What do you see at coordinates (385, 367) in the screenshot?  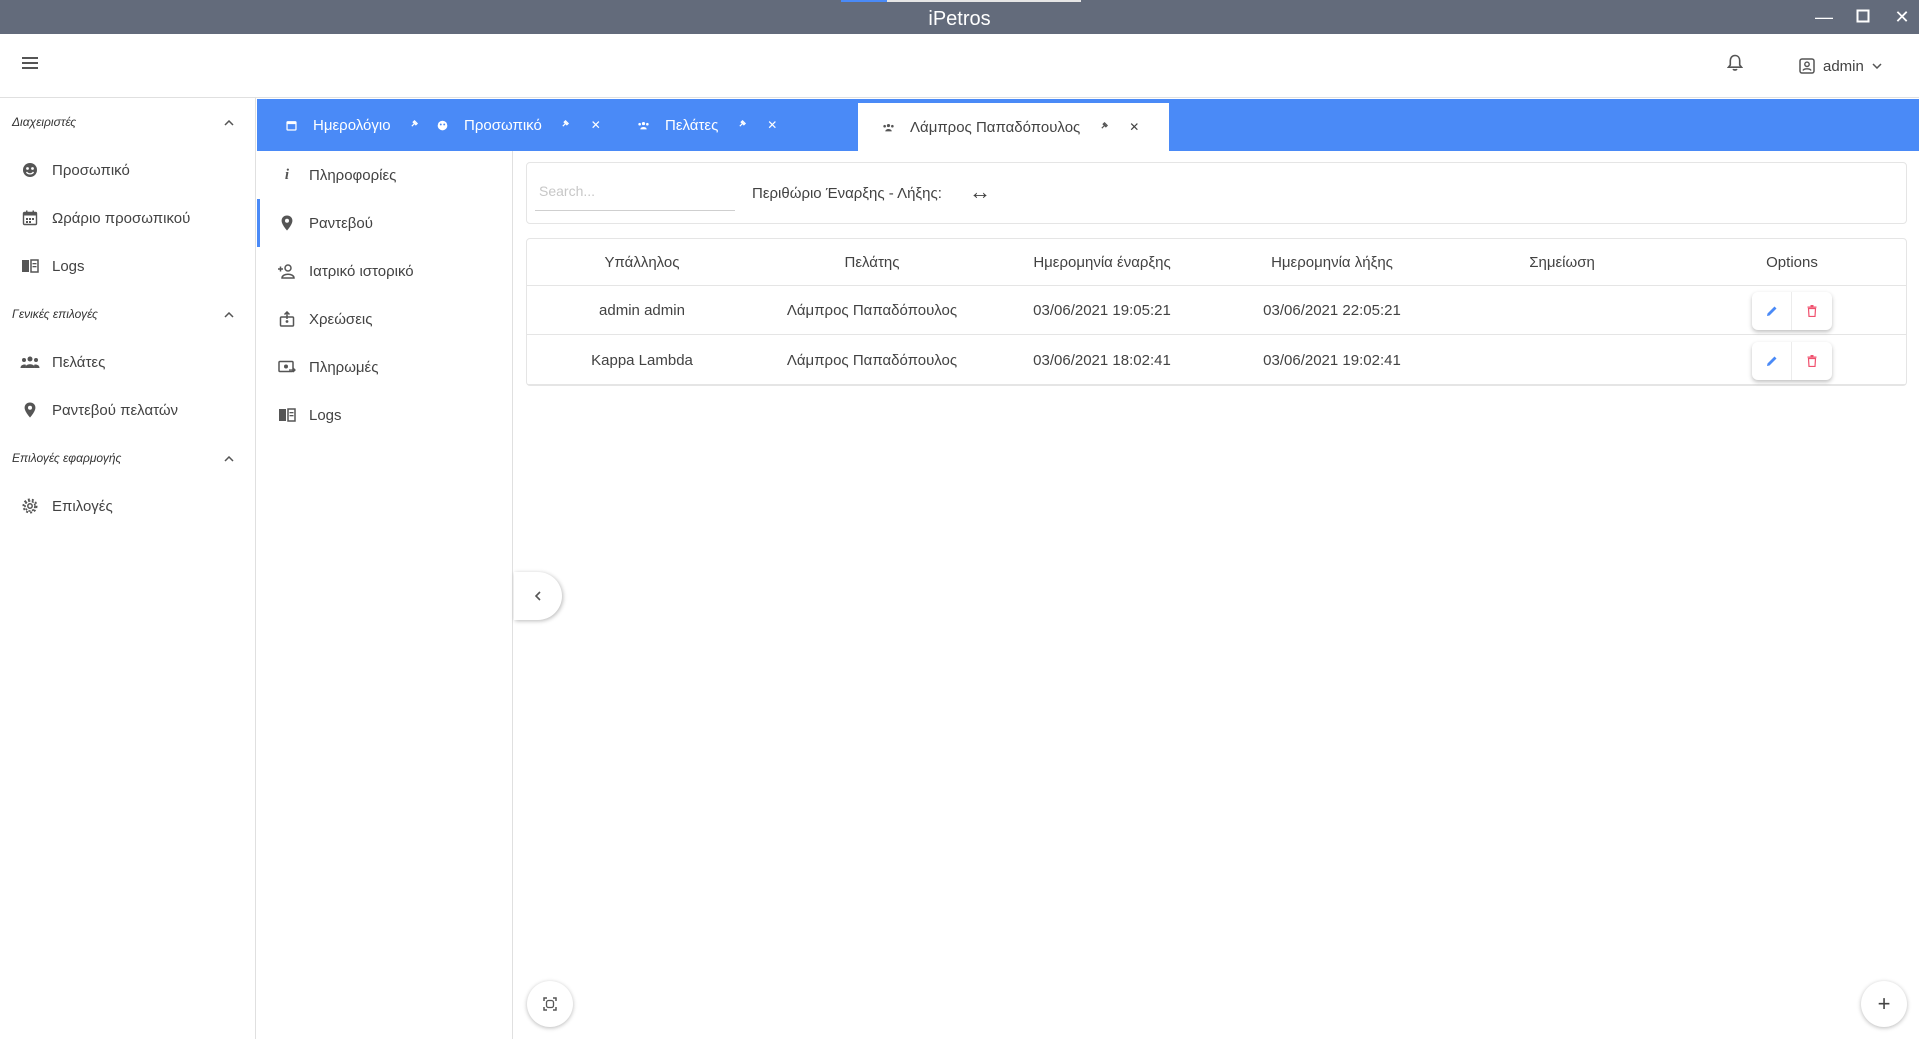 I see `subnav-item-payments: Πληρωμές` at bounding box center [385, 367].